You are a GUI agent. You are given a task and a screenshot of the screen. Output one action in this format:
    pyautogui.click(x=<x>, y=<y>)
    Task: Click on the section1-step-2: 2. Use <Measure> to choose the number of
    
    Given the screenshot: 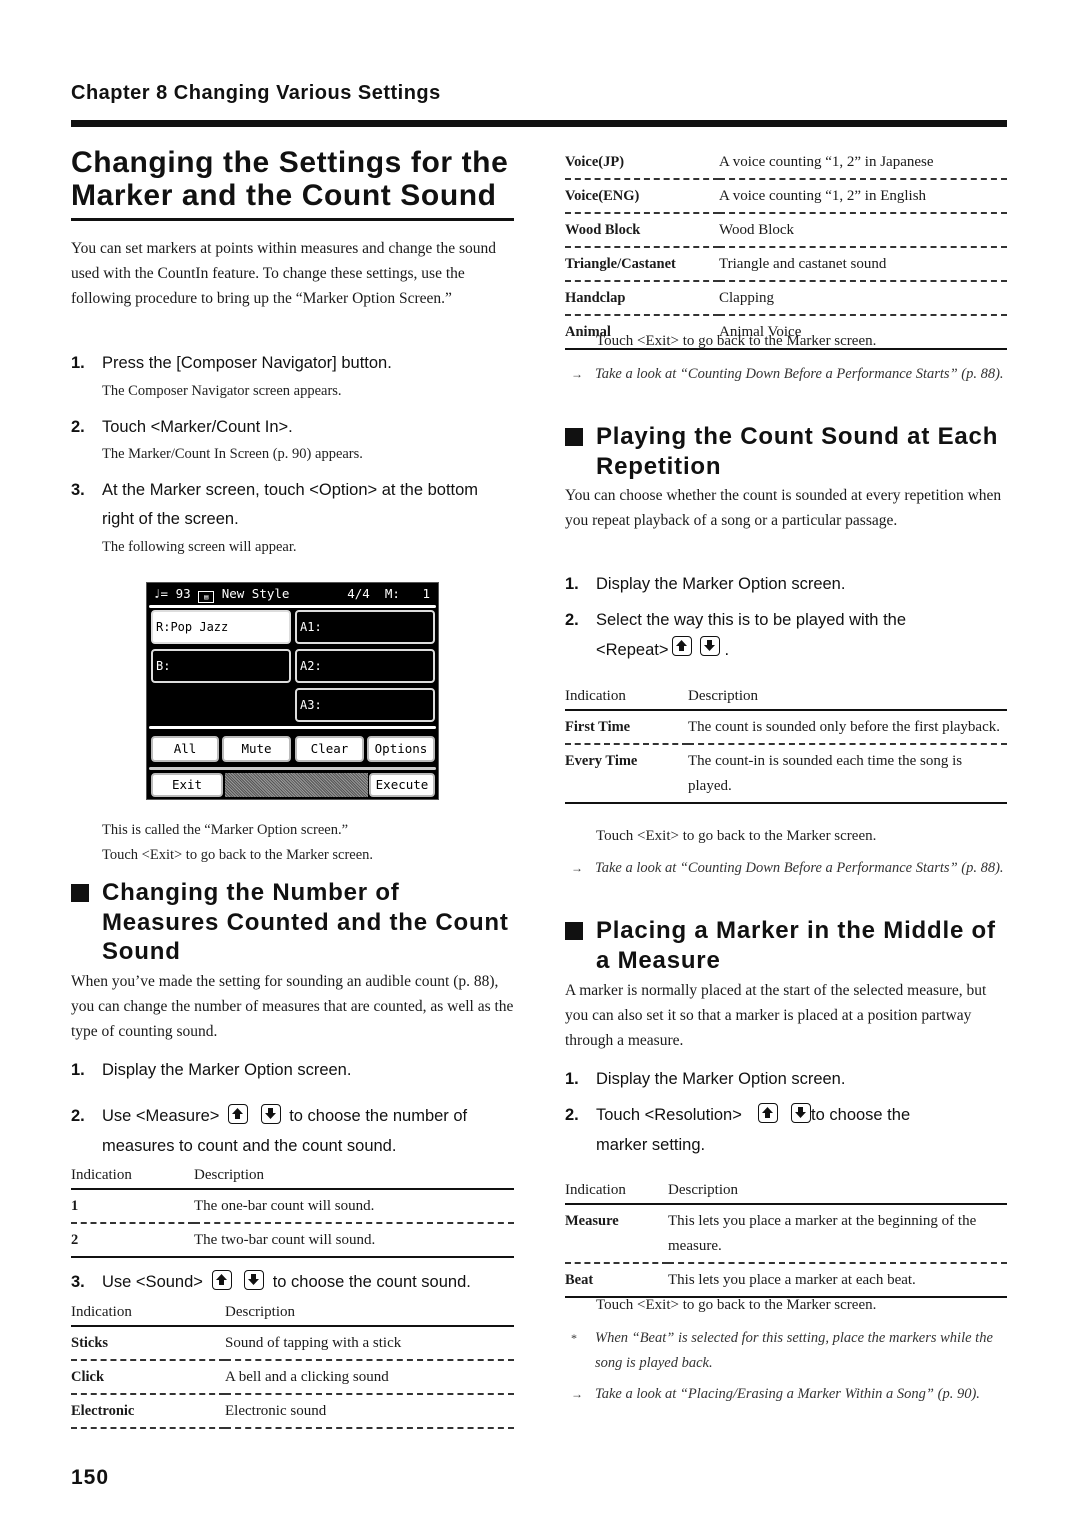 What is the action you would take?
    pyautogui.click(x=293, y=1116)
    